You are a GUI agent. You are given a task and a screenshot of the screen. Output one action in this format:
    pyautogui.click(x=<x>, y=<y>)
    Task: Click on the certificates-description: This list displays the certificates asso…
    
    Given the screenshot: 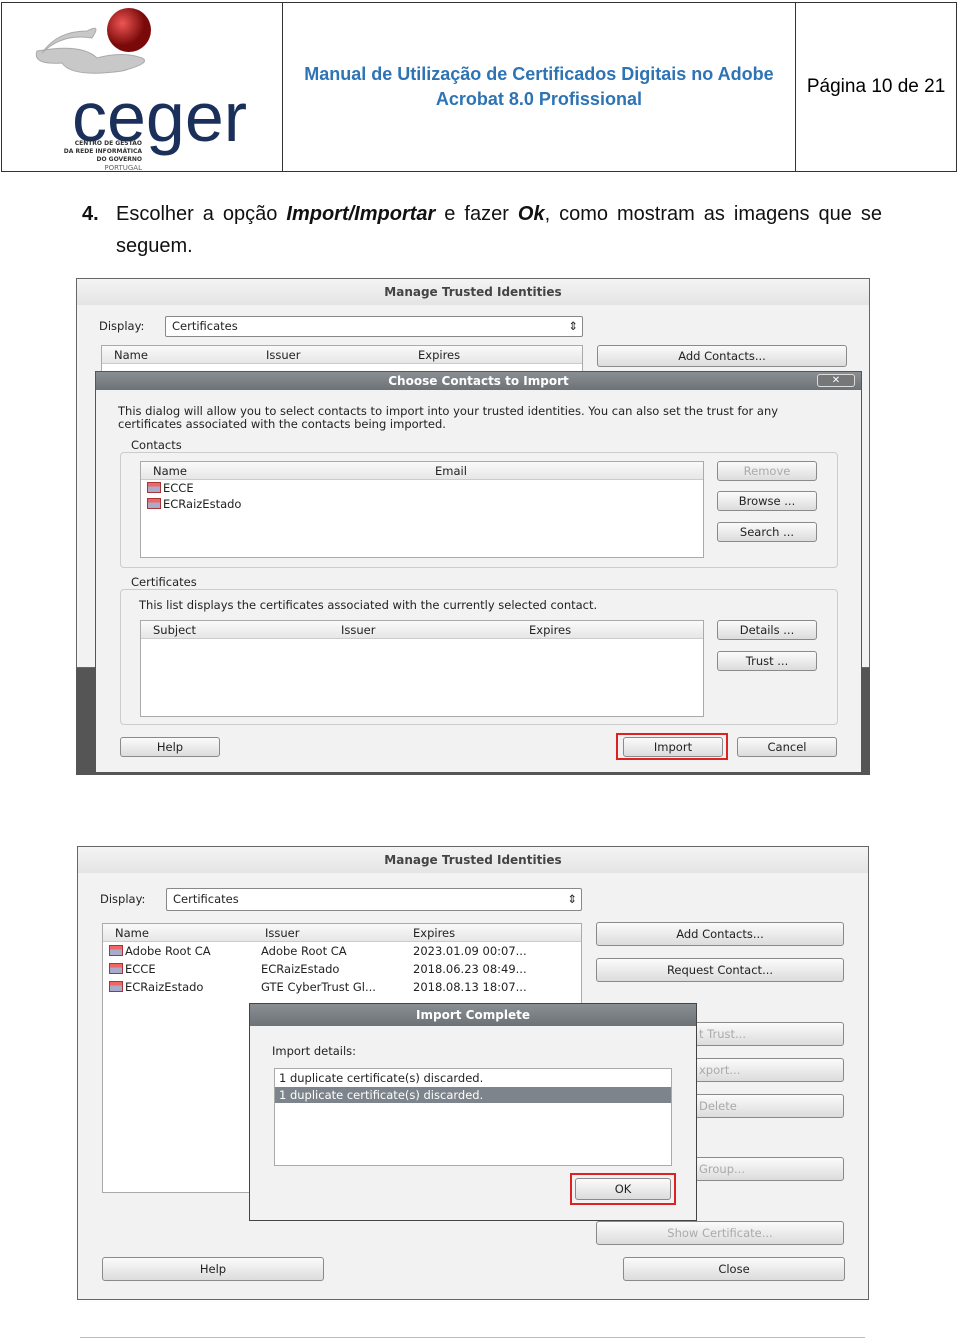 What is the action you would take?
    pyautogui.click(x=368, y=605)
    